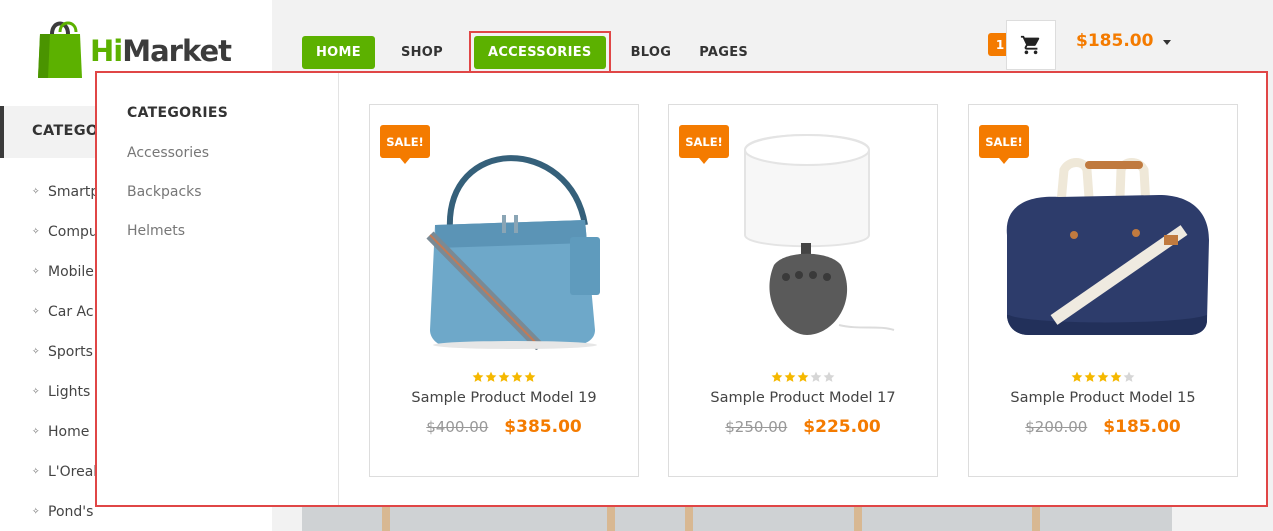 The image size is (1273, 531). What do you see at coordinates (1167, 42) in the screenshot?
I see `chevron-down-icon` at bounding box center [1167, 42].